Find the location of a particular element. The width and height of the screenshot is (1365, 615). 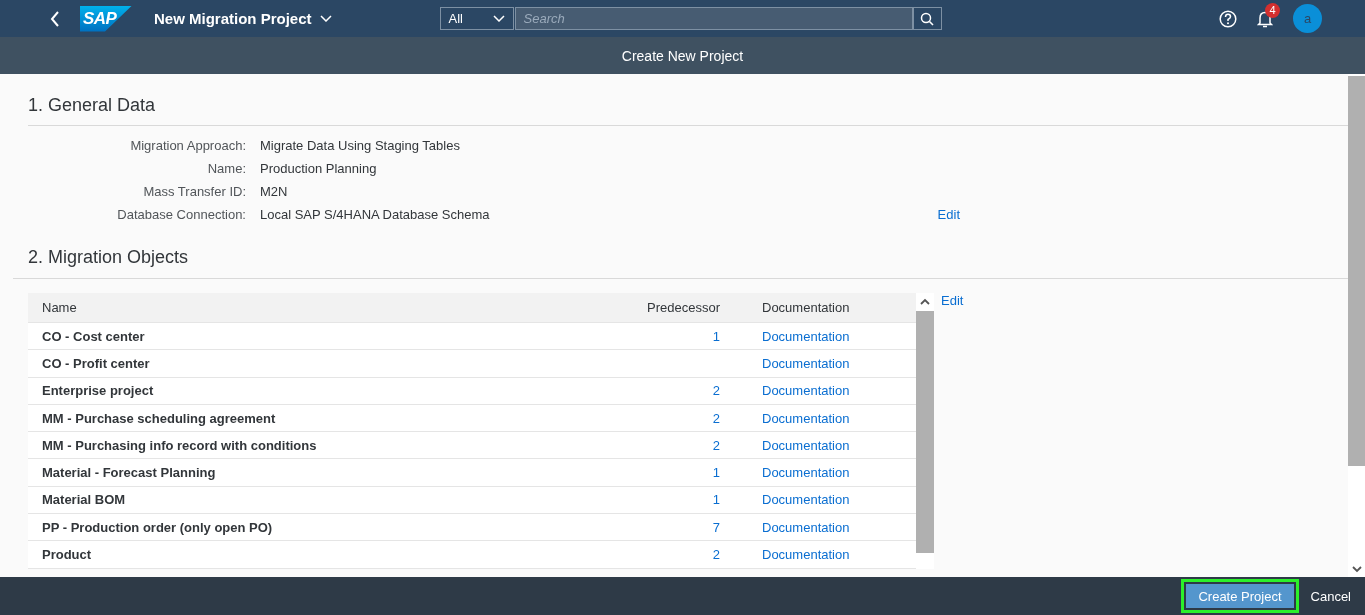

back-button is located at coordinates (55, 18).